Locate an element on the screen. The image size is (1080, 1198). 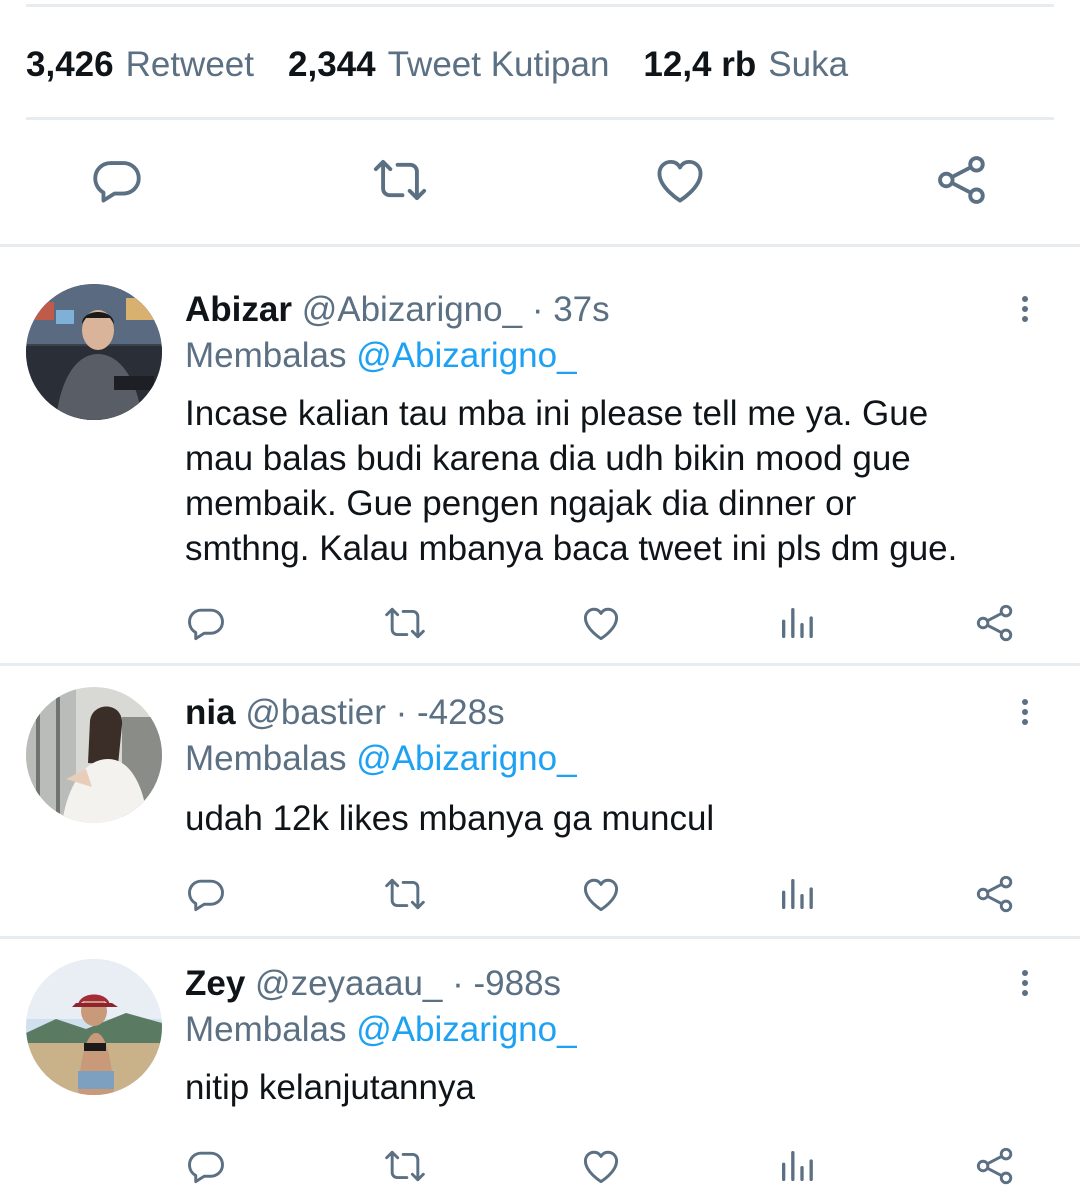
stats-divider is located at coordinates (540, 118).